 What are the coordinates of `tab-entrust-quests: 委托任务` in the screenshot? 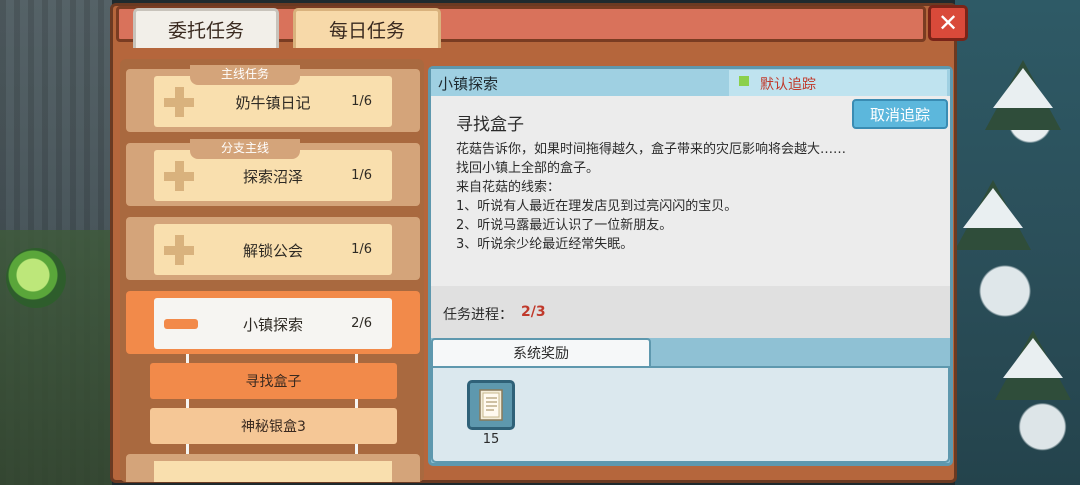 It's located at (206, 28).